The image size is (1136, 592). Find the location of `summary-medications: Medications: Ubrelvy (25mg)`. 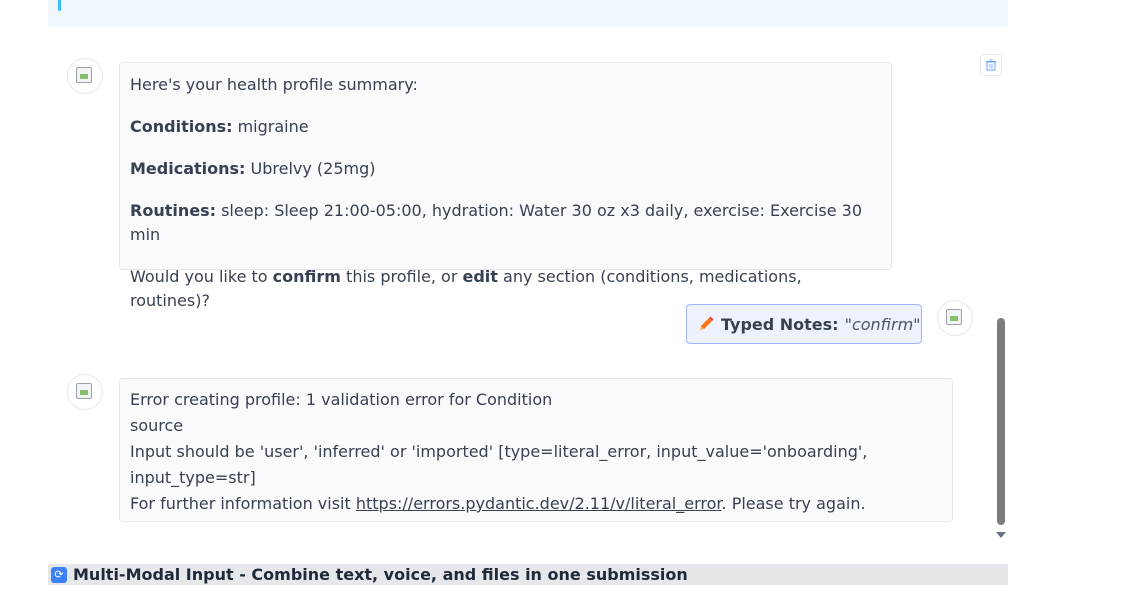

summary-medications: Medications: Ubrelvy (25mg) is located at coordinates (505, 169).